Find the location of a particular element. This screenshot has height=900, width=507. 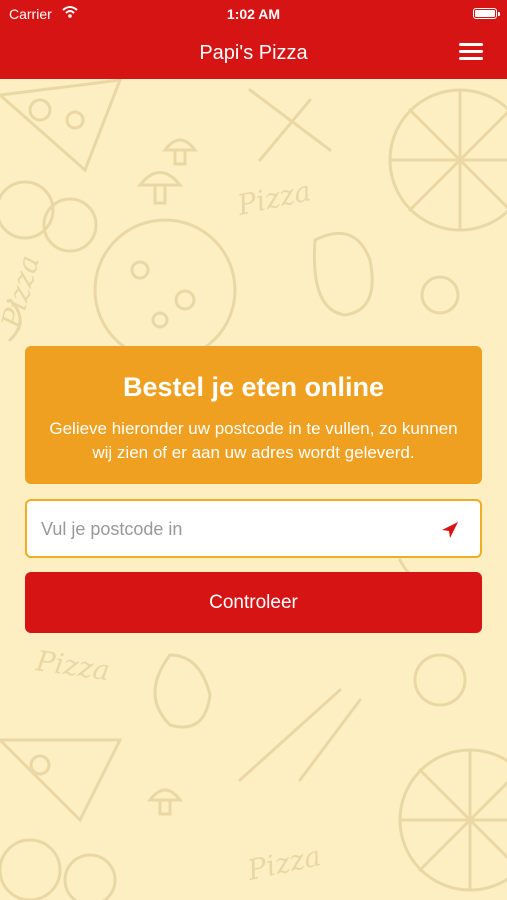

hamburger-menu-icon is located at coordinates (471, 52).